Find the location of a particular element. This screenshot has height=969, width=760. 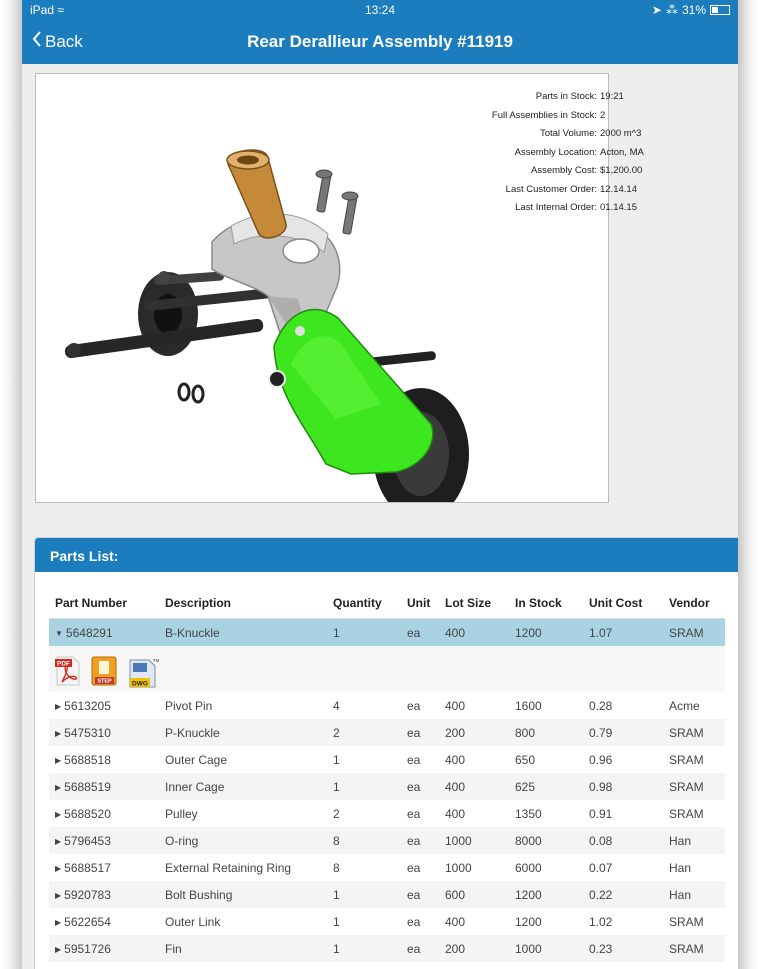

part-number: 5951726 is located at coordinates (87, 948).